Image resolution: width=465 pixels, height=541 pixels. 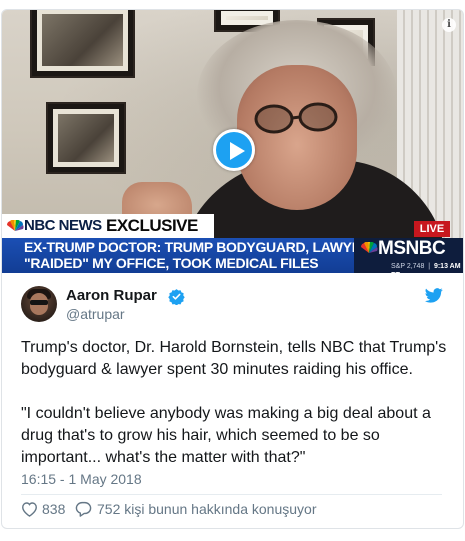 I want to click on ticker: S&P 2,748 | 9:13 AM PT, so click(x=427, y=267).